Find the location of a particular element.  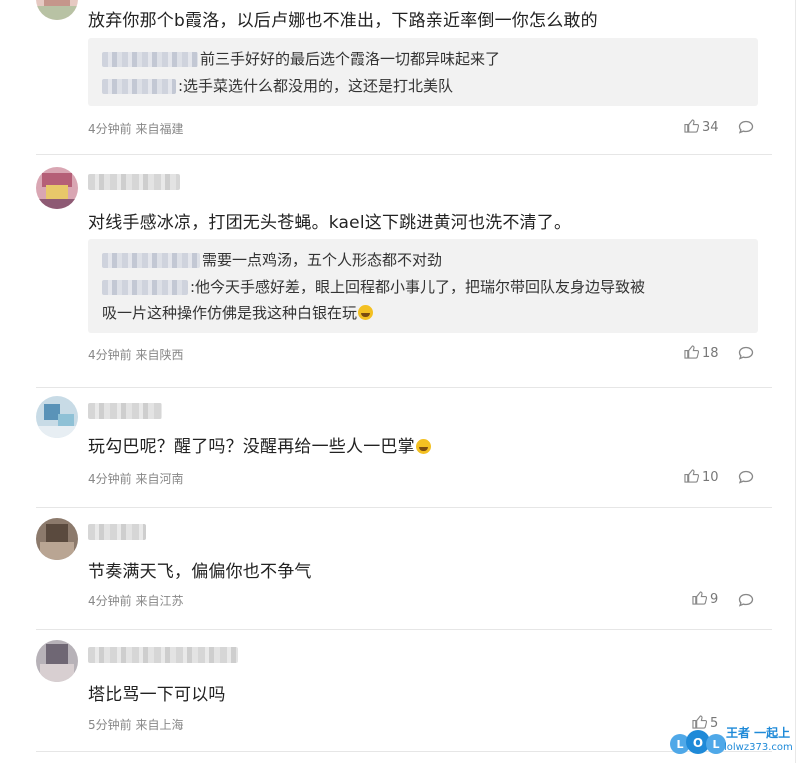

reply-text: 需要一点鸡汤，五个人形态都不对劲 is located at coordinates (322, 260).